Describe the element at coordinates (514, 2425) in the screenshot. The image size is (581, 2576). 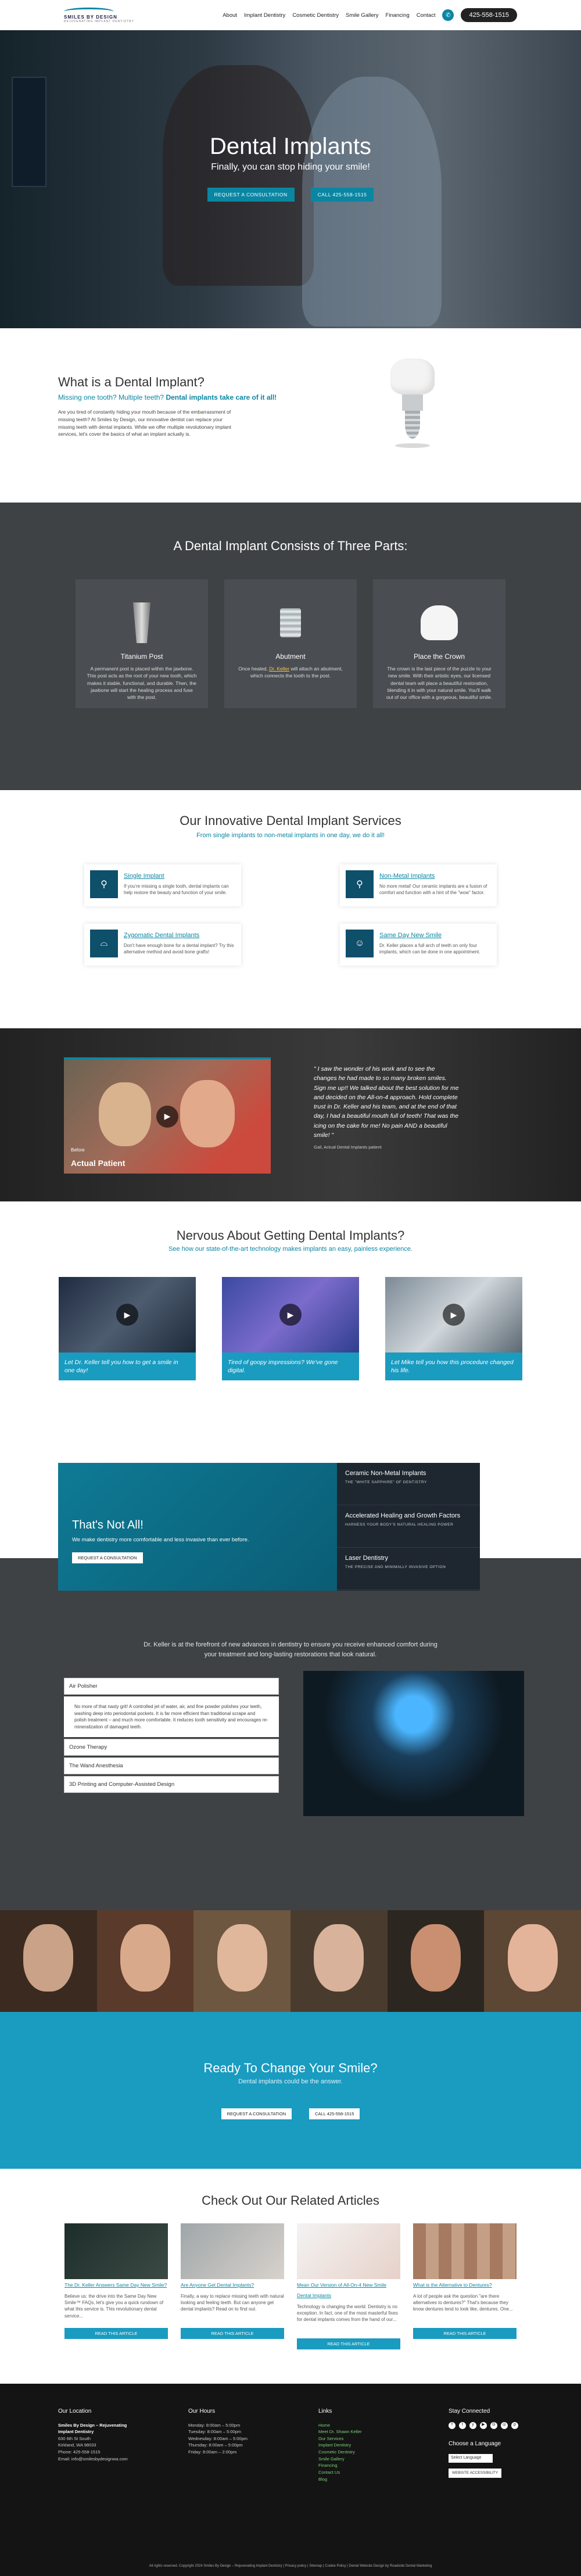
I see `pinterest-icon: p` at that location.